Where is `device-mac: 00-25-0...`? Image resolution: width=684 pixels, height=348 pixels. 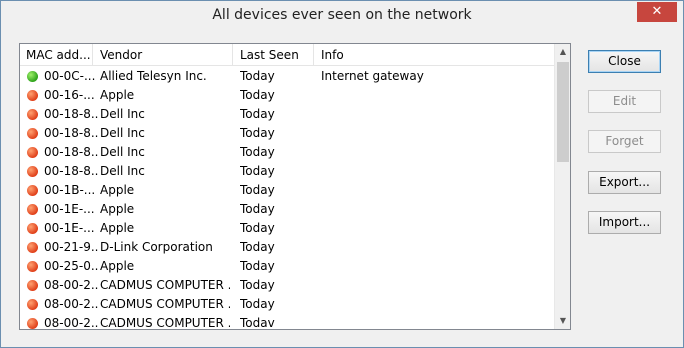
device-mac: 00-25-0... is located at coordinates (71, 266).